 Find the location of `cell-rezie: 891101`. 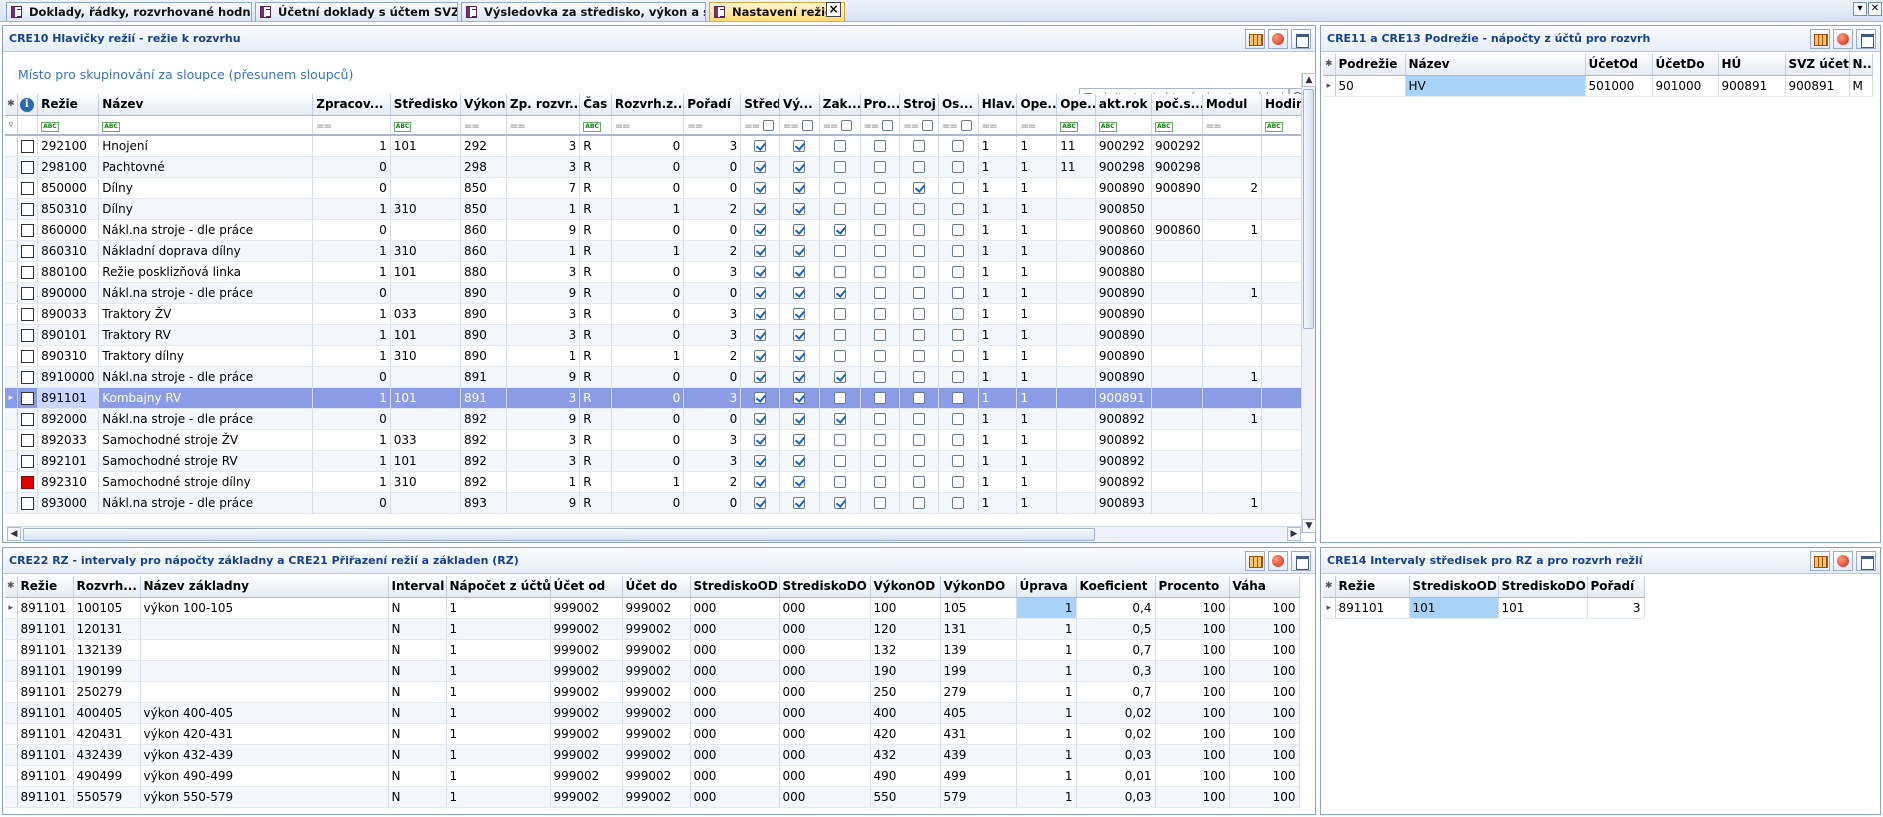

cell-rezie: 891101 is located at coordinates (45, 734).